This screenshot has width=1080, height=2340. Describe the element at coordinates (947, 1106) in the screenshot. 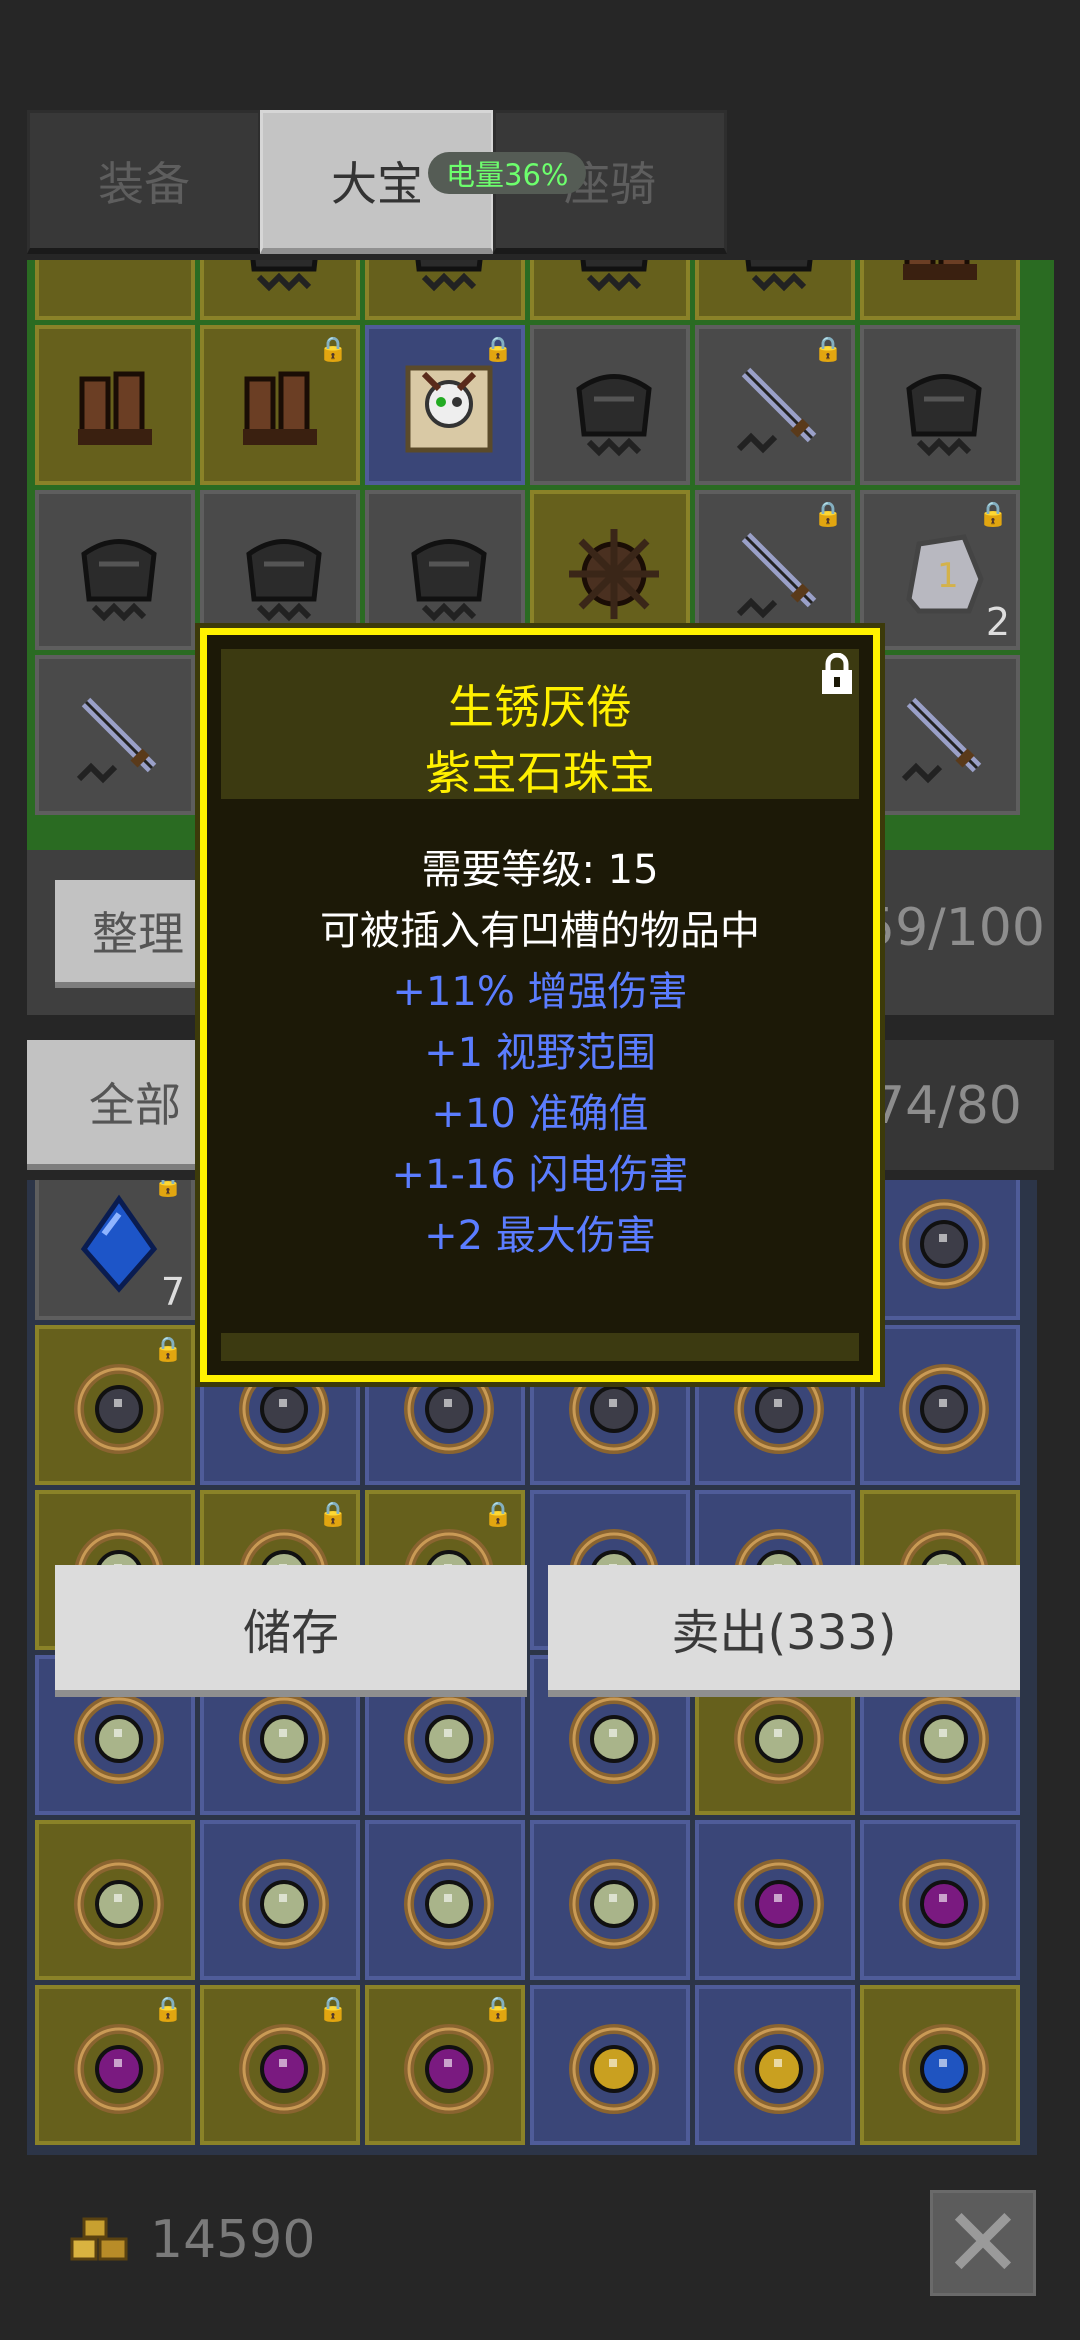

I see `lower-capacity-count: 74/80` at that location.